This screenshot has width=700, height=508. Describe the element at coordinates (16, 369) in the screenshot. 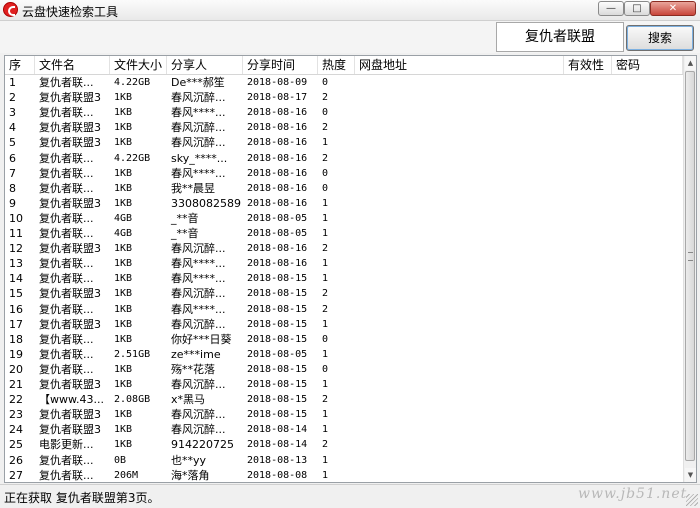

I see `cell-index: 20` at that location.